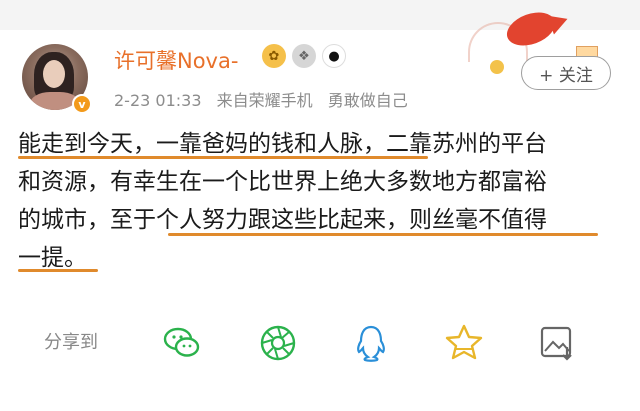  Describe the element at coordinates (371, 343) in the screenshot. I see `qq-icon` at that location.